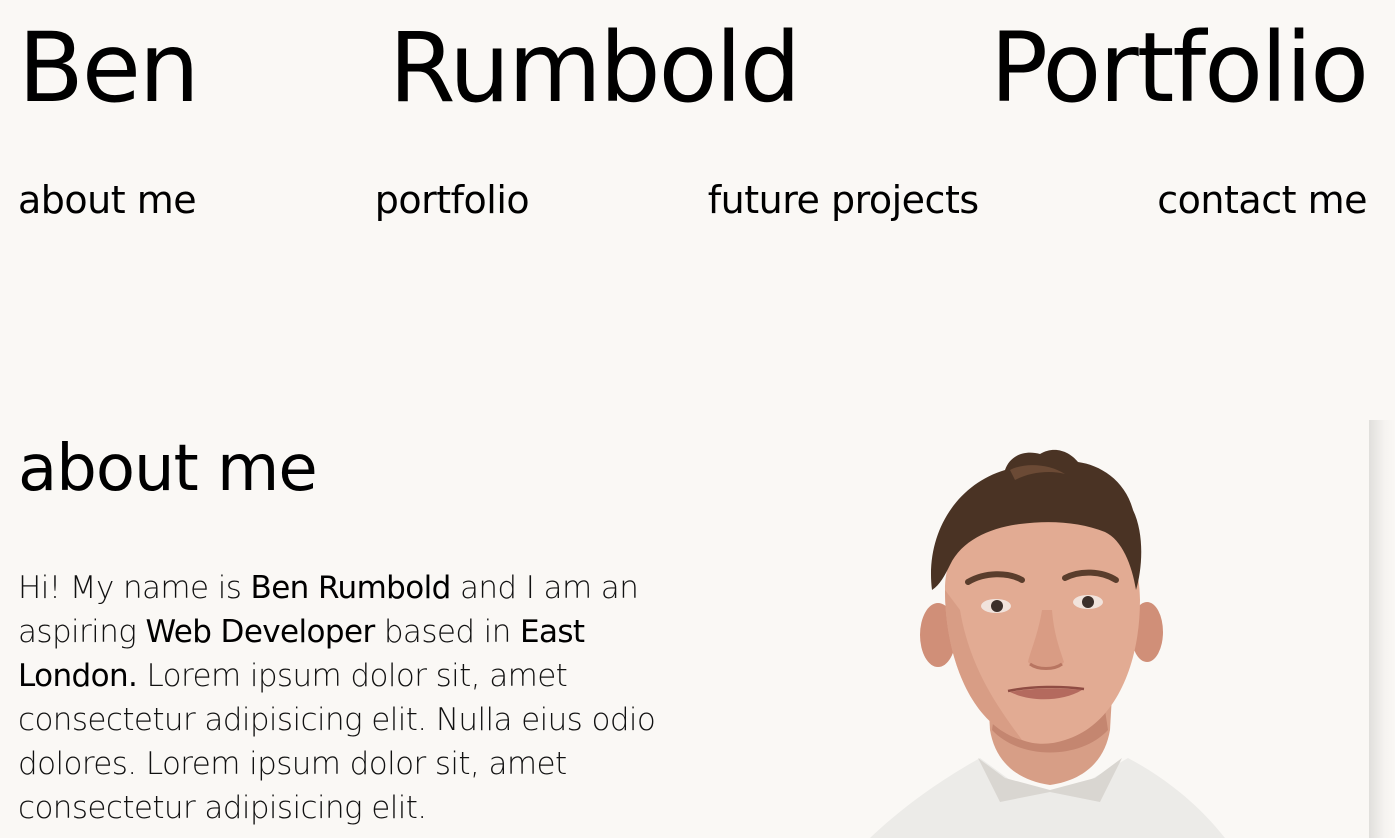  I want to click on site-title-word-3: Portfolio, so click(1179, 68).